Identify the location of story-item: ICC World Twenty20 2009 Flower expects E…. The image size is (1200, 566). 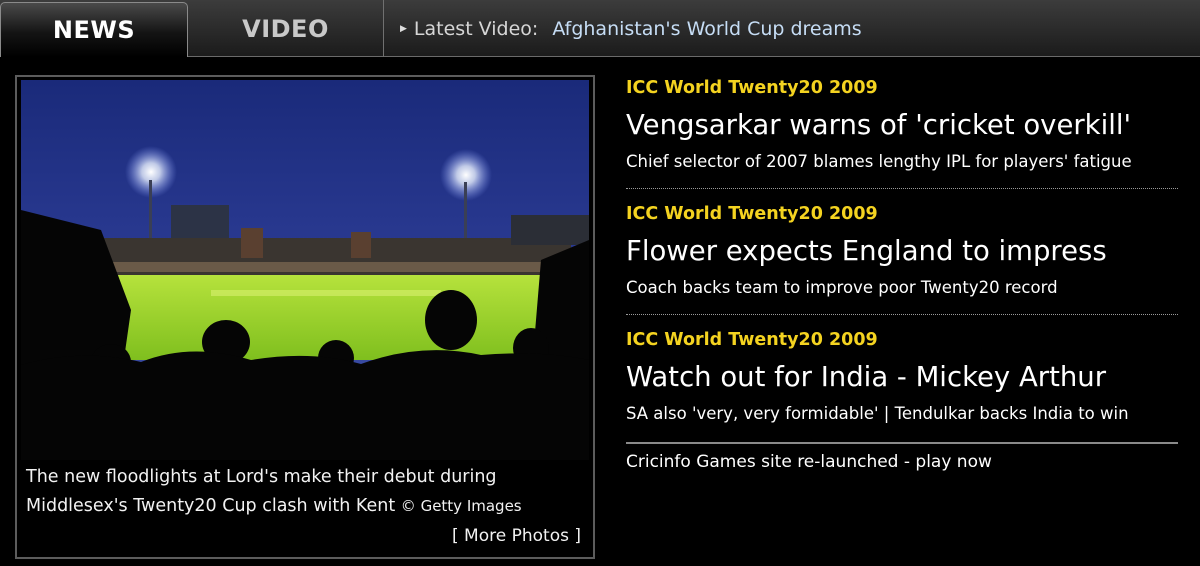
(902, 251).